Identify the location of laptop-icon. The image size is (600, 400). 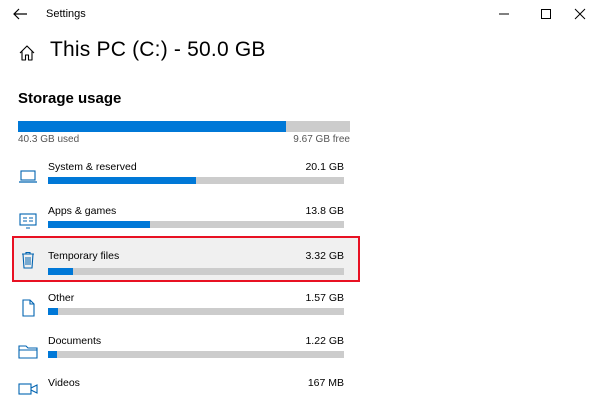
(28, 177).